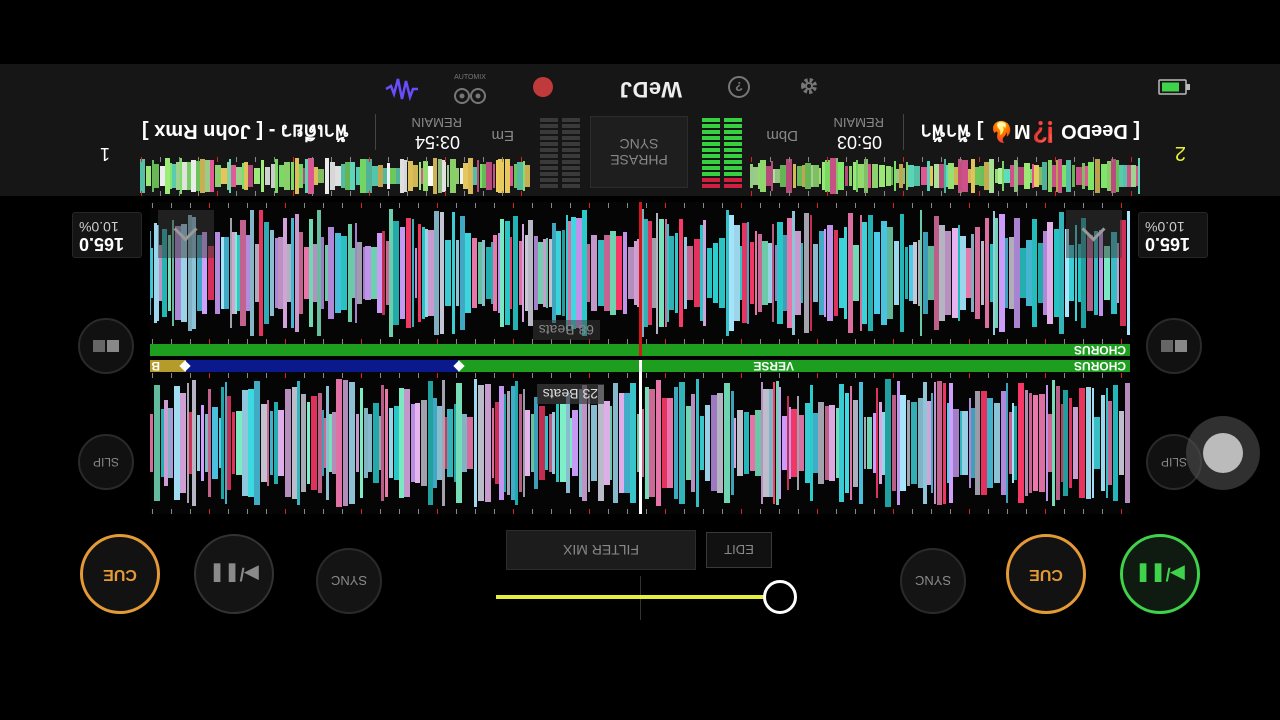 Image resolution: width=1280 pixels, height=720 pixels. Describe the element at coordinates (106, 346) in the screenshot. I see `deck1-loop-button` at that location.